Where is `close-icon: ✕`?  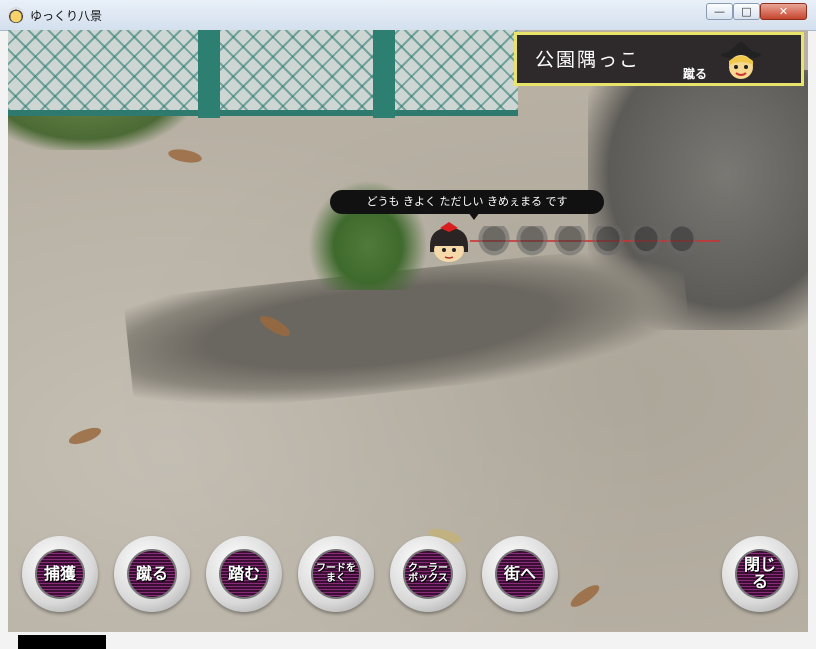
close-icon: ✕ is located at coordinates (783, 11).